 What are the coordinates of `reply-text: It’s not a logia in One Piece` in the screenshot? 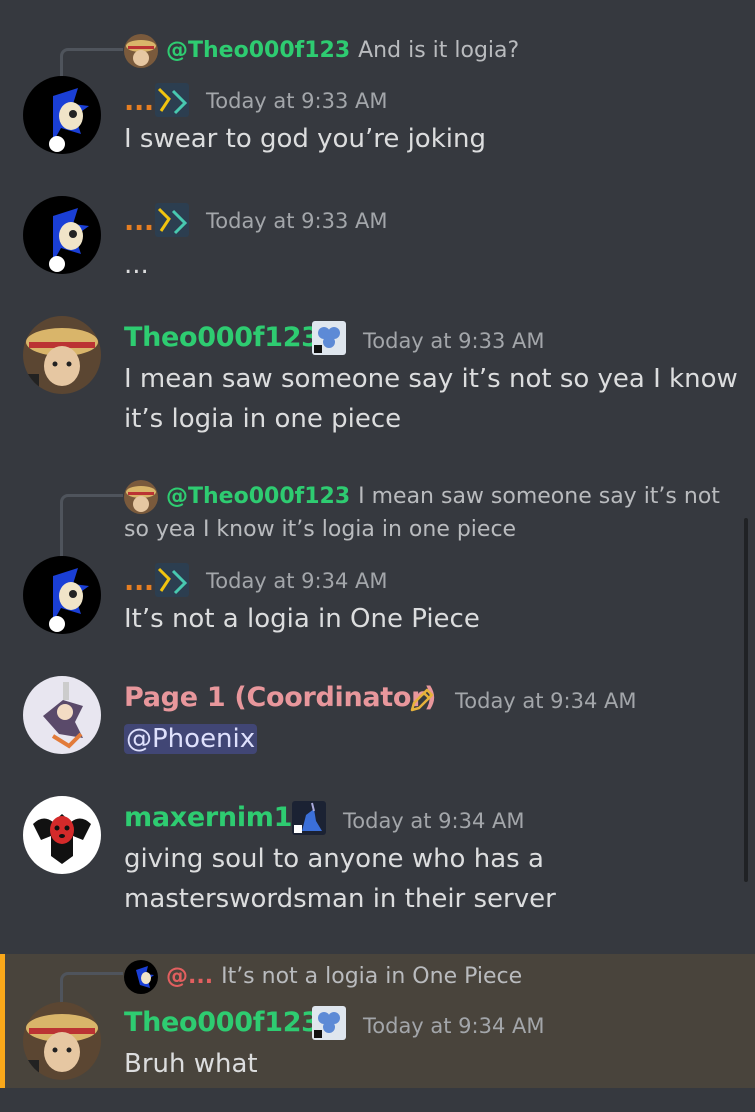 It's located at (372, 976).